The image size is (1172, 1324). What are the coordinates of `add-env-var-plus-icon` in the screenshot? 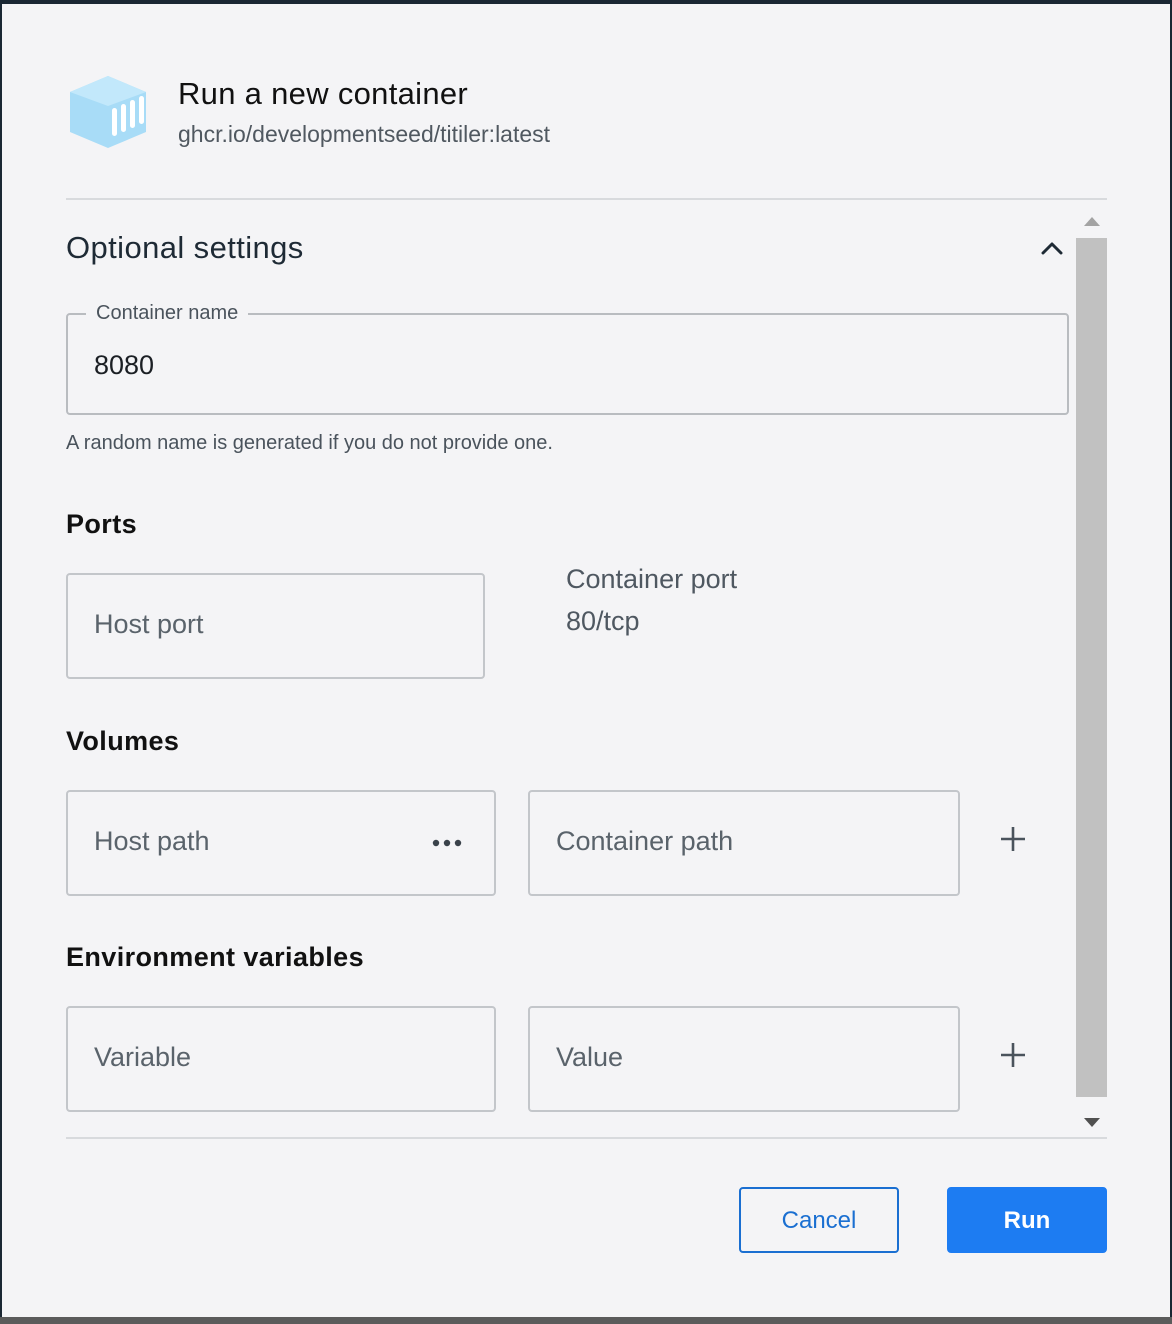 It's located at (1013, 1055).